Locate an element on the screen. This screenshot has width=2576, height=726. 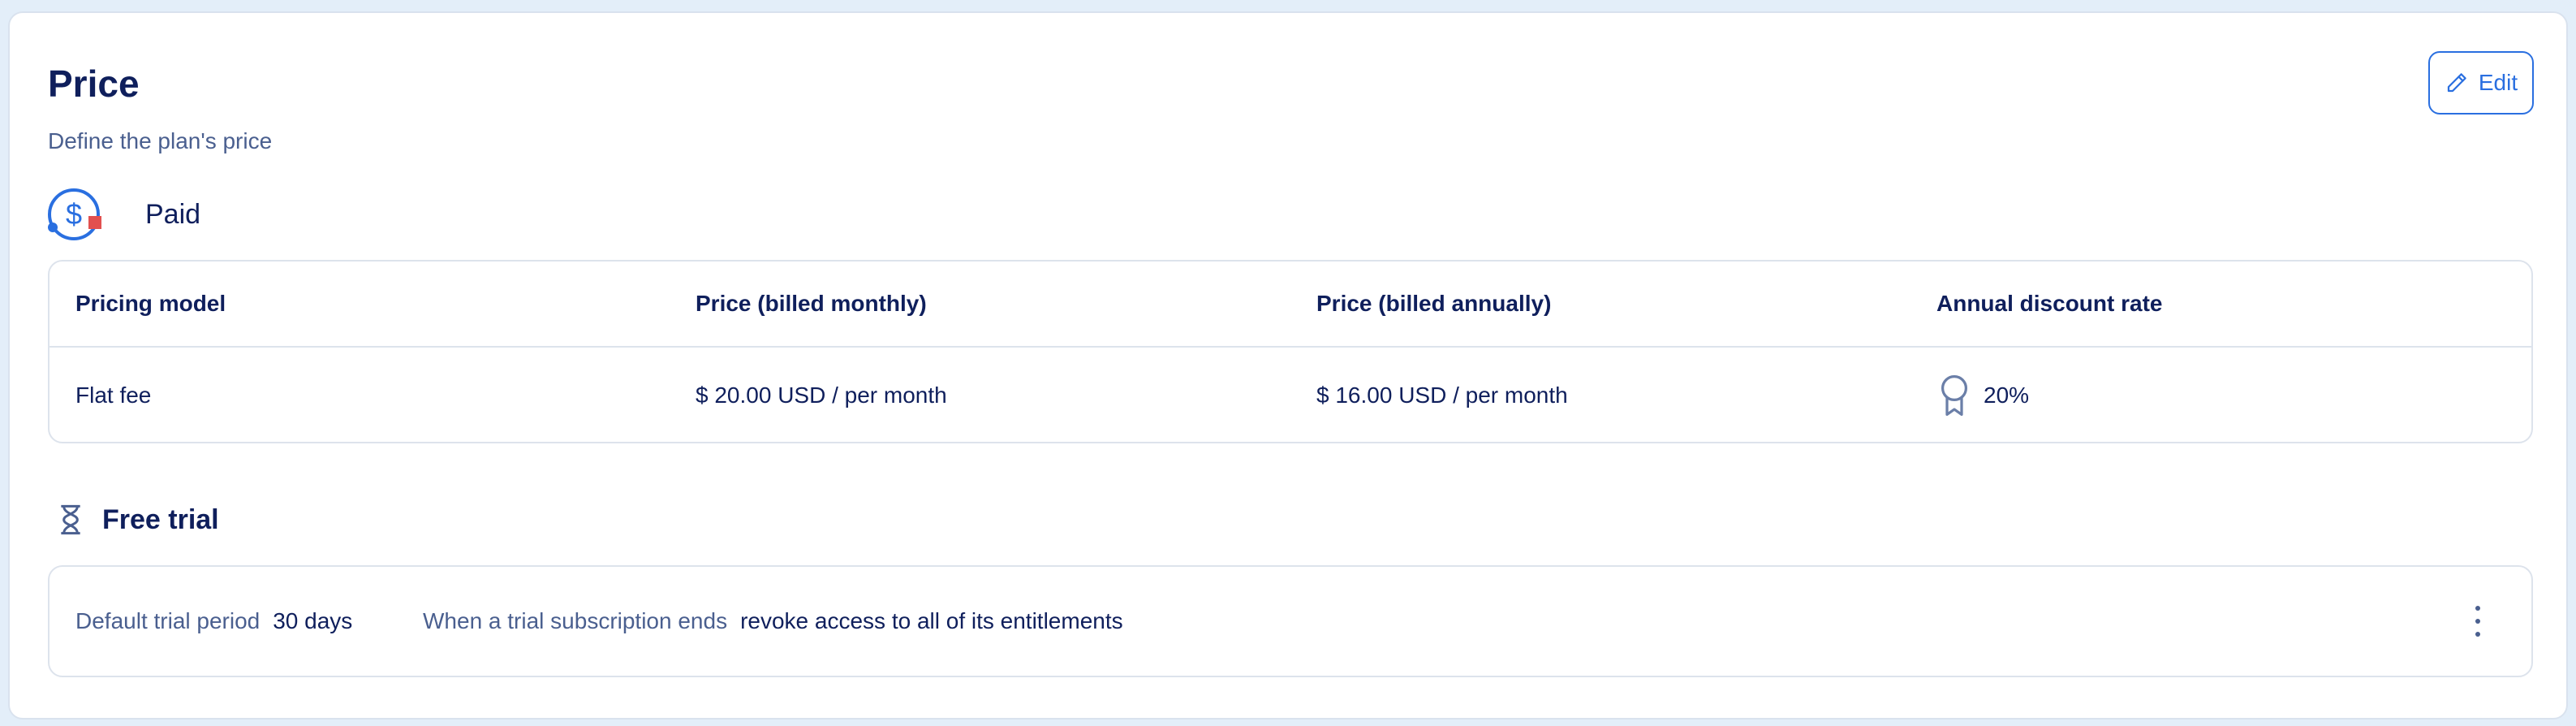
column-header-price-monthly: Price (billed monthly) is located at coordinates (812, 303).